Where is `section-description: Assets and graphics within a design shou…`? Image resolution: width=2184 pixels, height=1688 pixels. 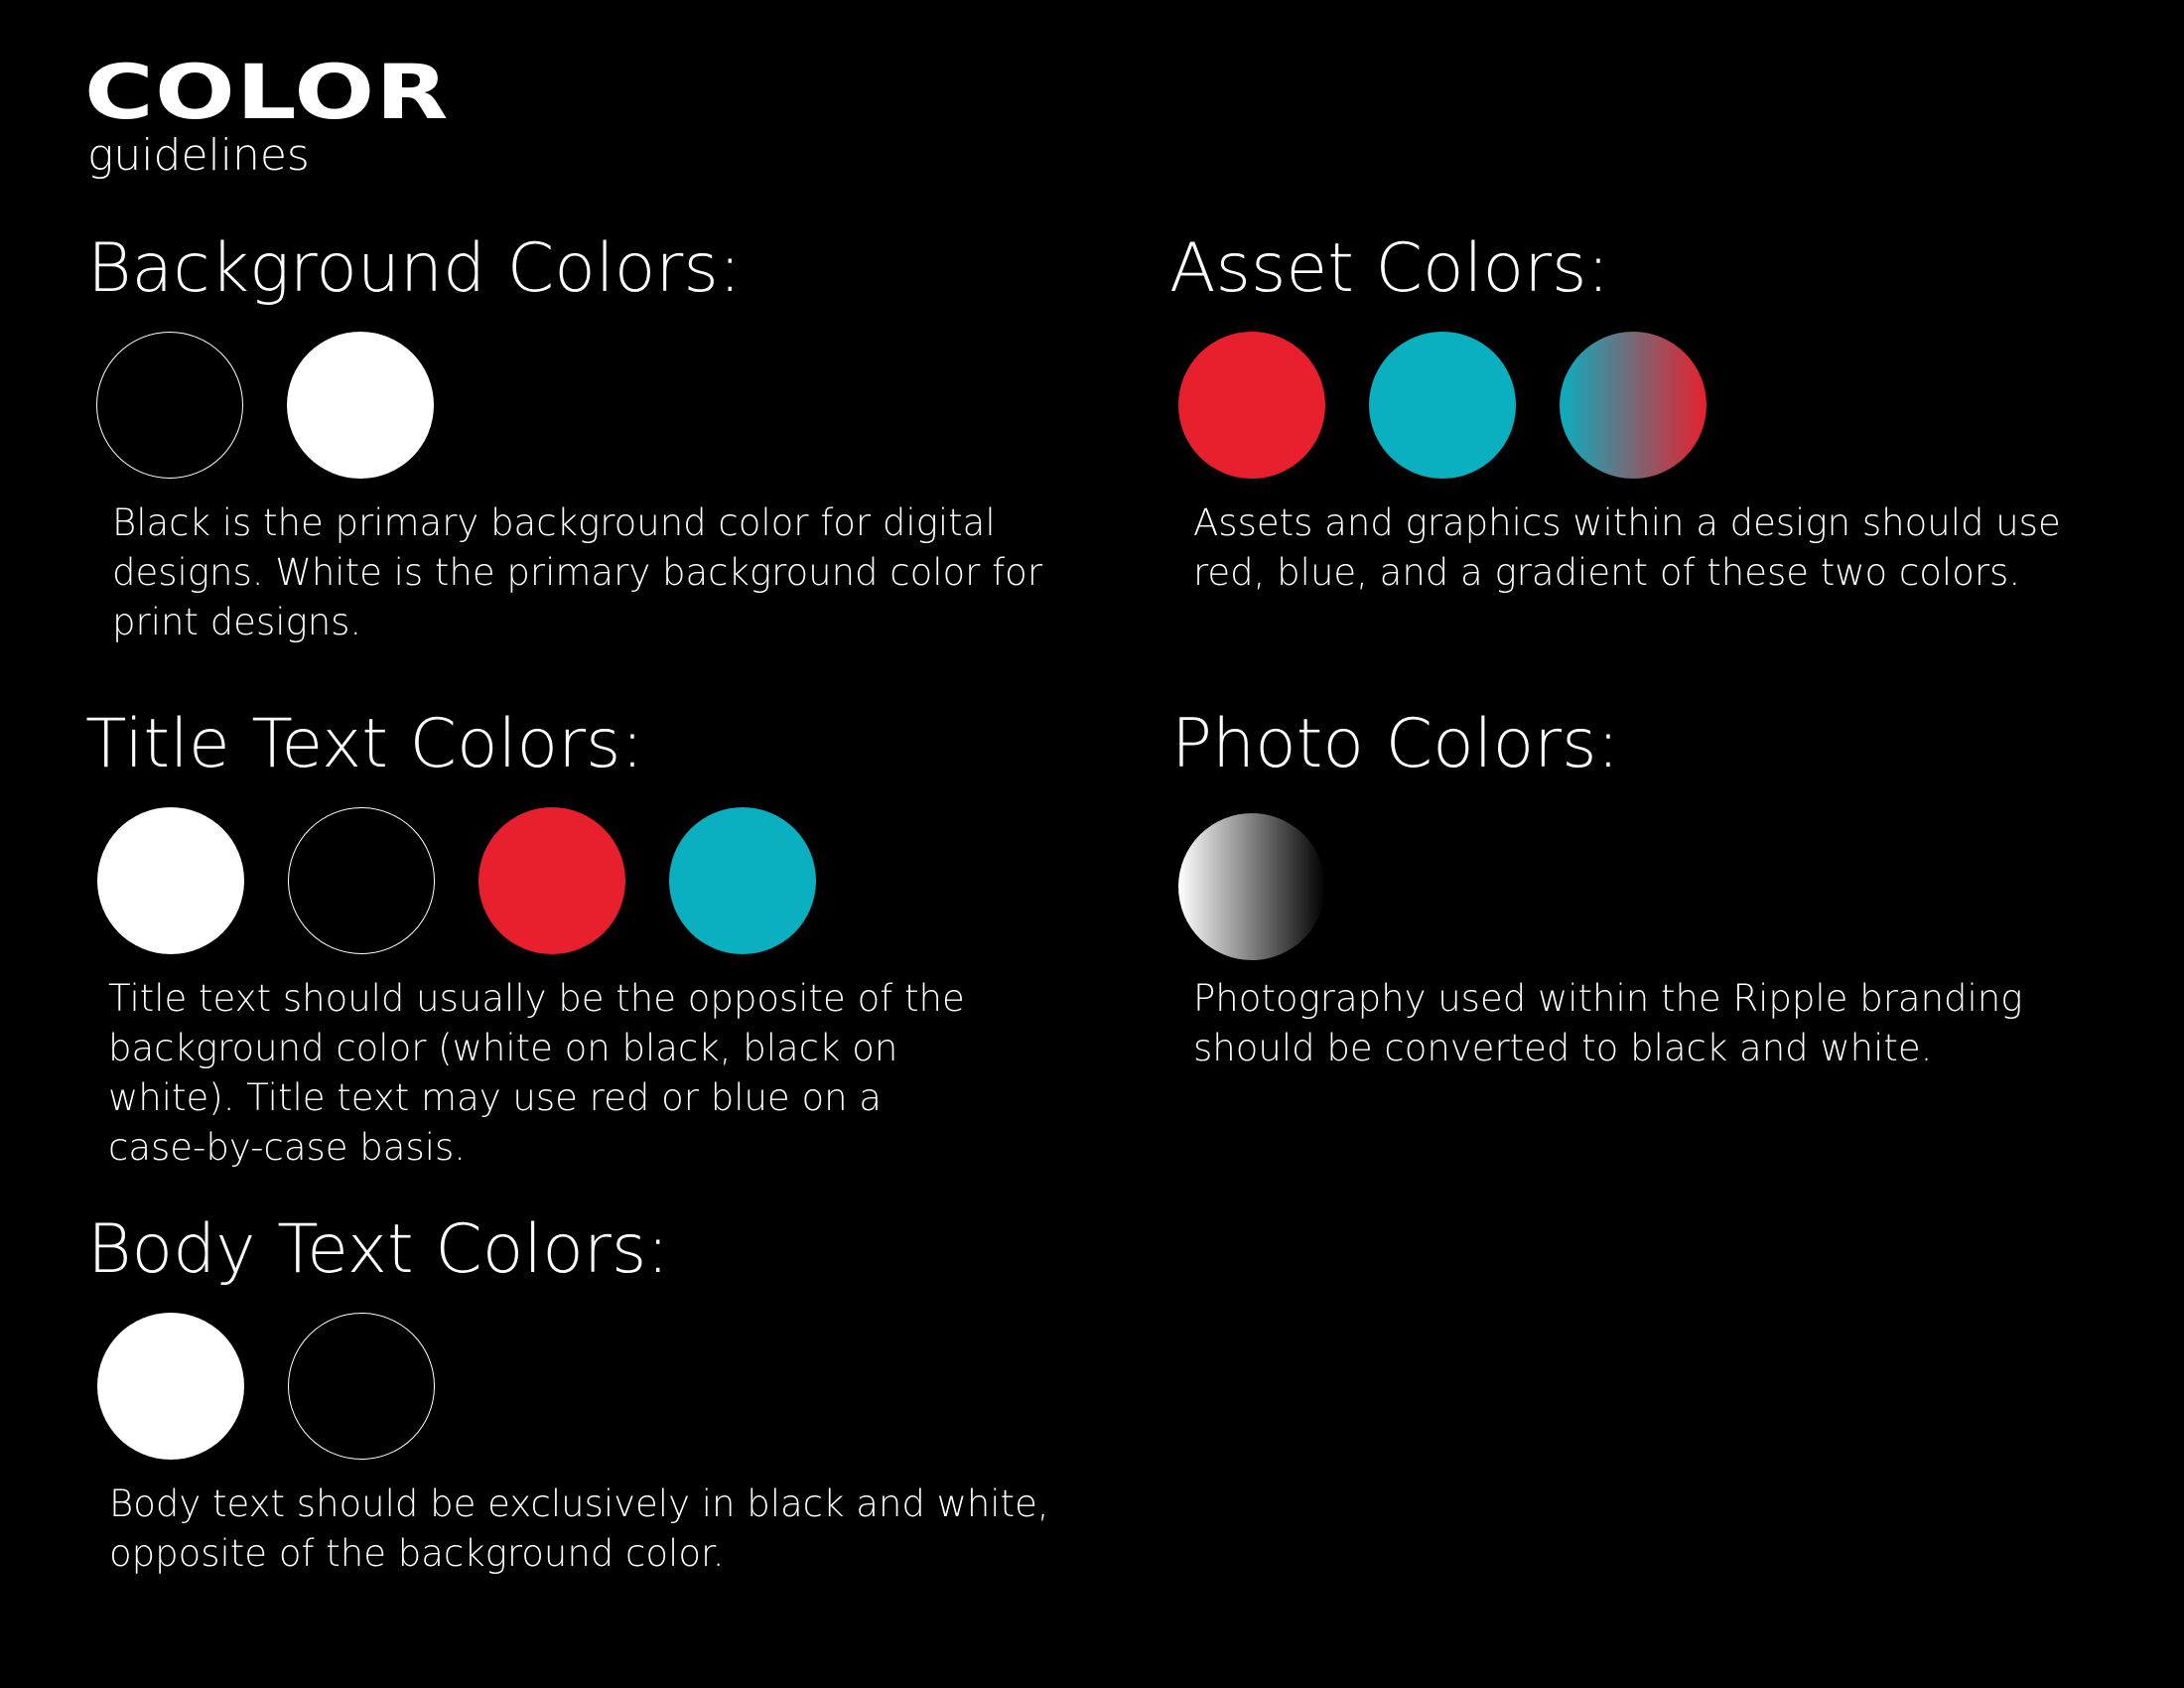
section-description: Assets and graphics within a design shou… is located at coordinates (1627, 547).